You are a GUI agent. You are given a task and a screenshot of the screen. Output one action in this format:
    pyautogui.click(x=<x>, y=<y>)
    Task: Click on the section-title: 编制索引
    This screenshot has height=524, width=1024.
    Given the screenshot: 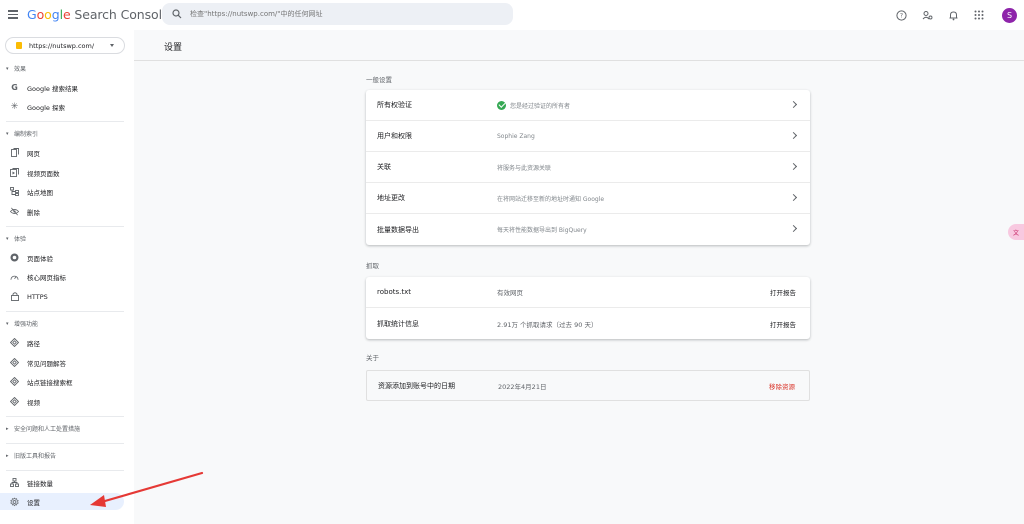 What is the action you would take?
    pyautogui.click(x=26, y=134)
    